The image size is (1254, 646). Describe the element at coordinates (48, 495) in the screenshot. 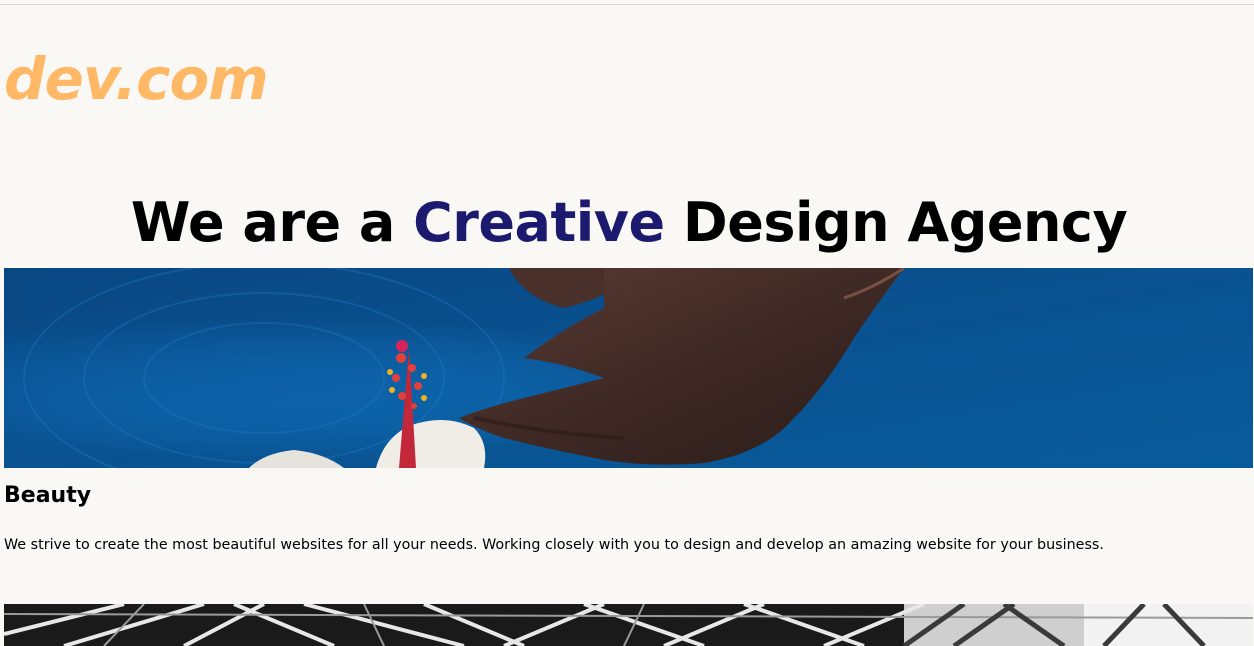

I see `section-title-beauty: Beauty` at that location.